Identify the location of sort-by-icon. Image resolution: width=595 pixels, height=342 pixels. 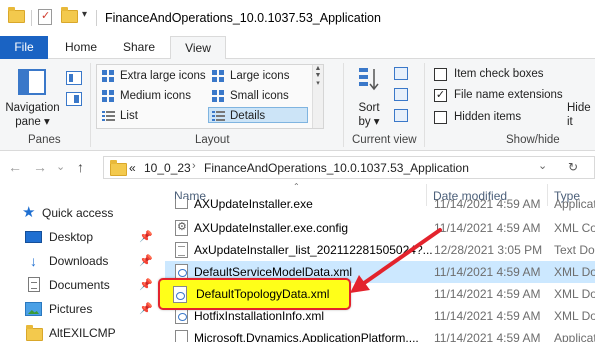
(369, 80).